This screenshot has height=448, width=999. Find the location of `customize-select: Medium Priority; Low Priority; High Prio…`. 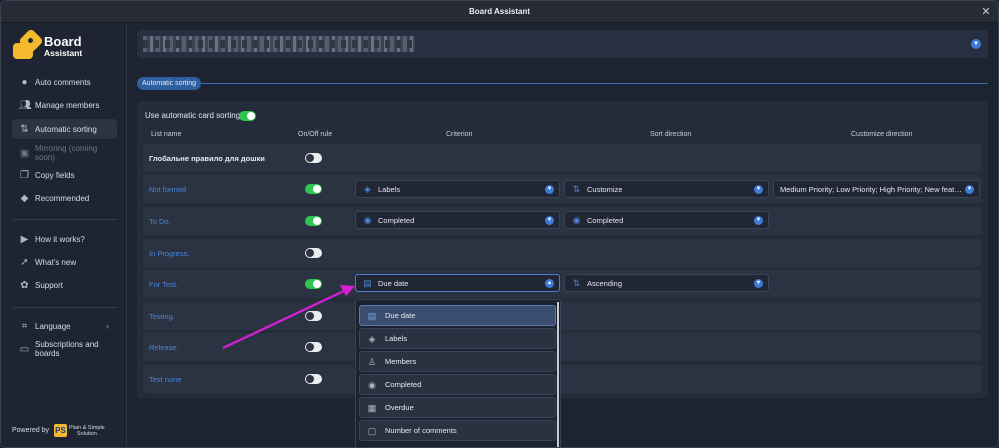

customize-select: Medium Priority; Low Priority; High Prio… is located at coordinates (876, 189).